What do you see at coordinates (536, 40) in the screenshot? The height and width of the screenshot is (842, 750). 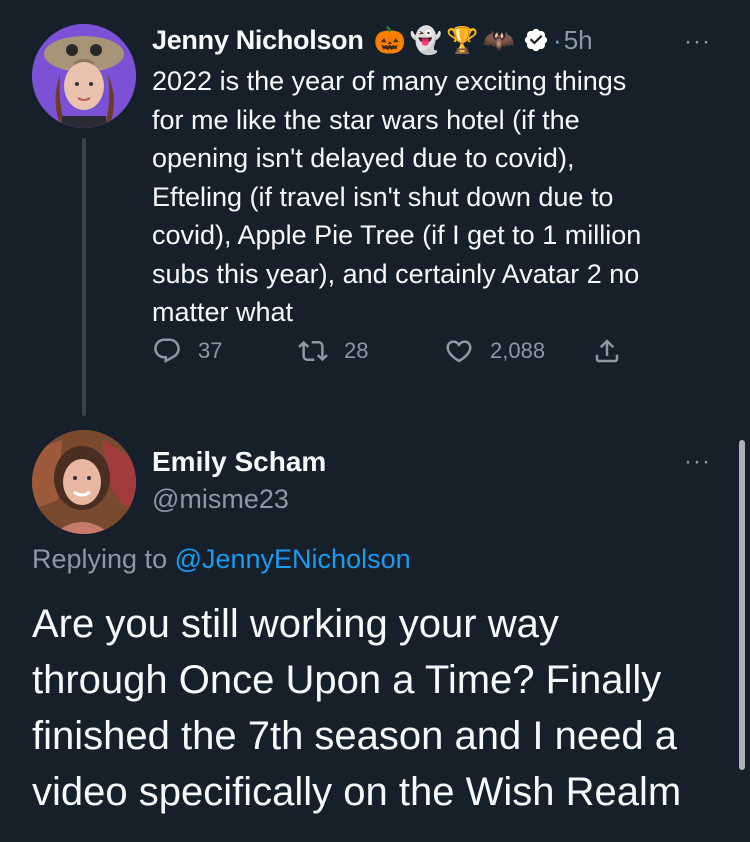 I see `verified-badge-icon` at bounding box center [536, 40].